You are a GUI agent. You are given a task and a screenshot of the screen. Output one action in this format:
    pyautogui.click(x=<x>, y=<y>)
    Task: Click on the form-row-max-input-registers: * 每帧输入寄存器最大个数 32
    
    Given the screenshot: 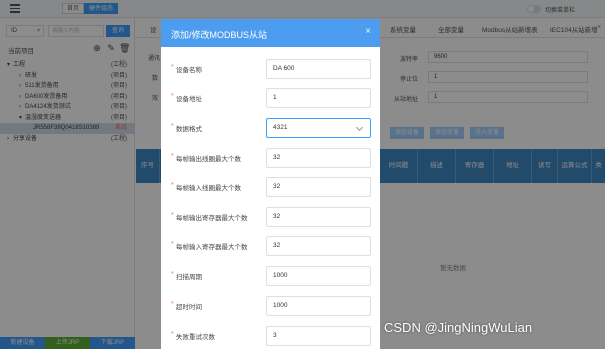 What is the action you would take?
    pyautogui.click(x=270, y=246)
    